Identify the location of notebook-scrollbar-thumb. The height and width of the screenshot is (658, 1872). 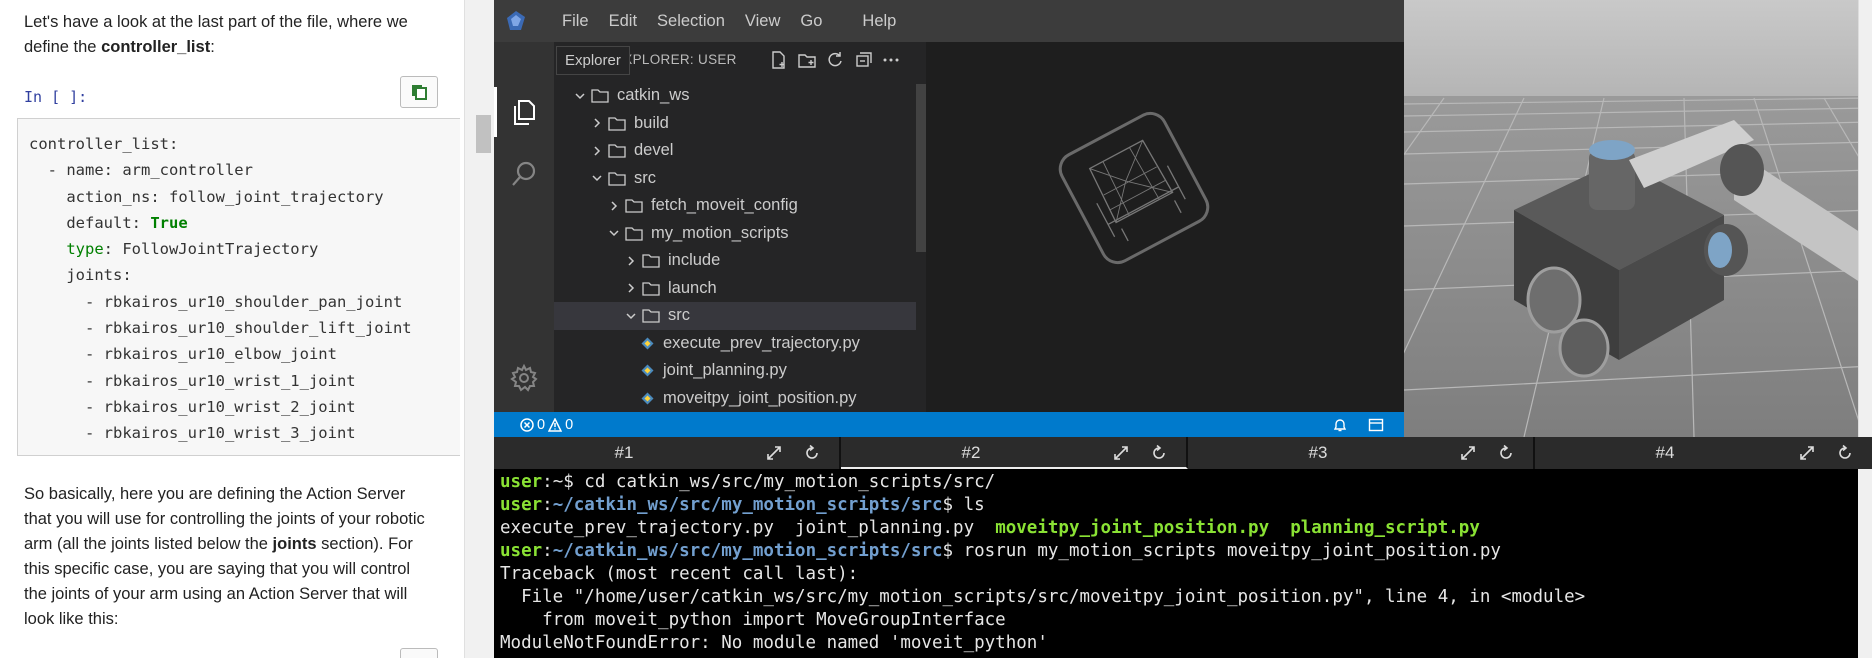
(483, 134).